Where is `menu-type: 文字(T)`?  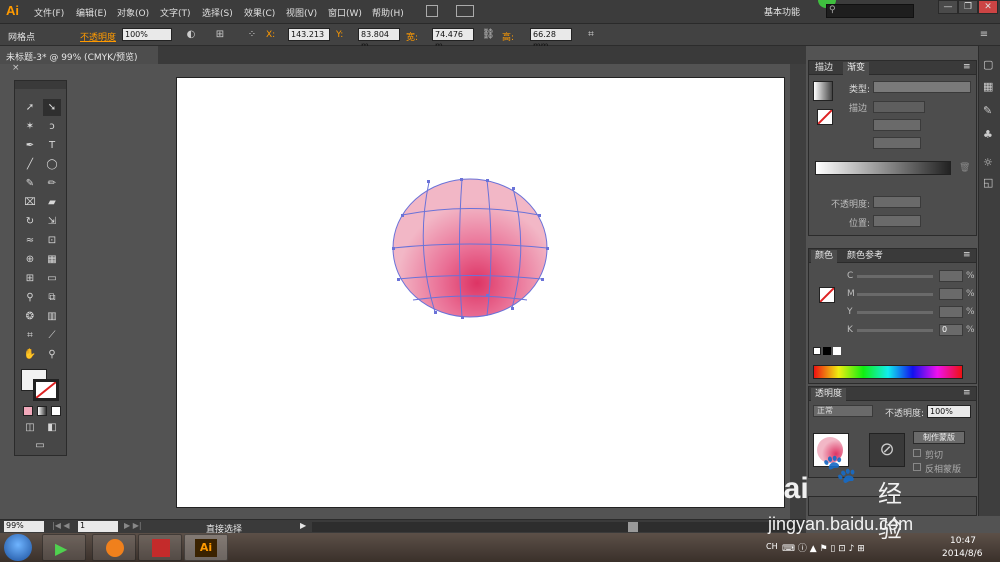
menu-type: 文字(T) is located at coordinates (175, 12).